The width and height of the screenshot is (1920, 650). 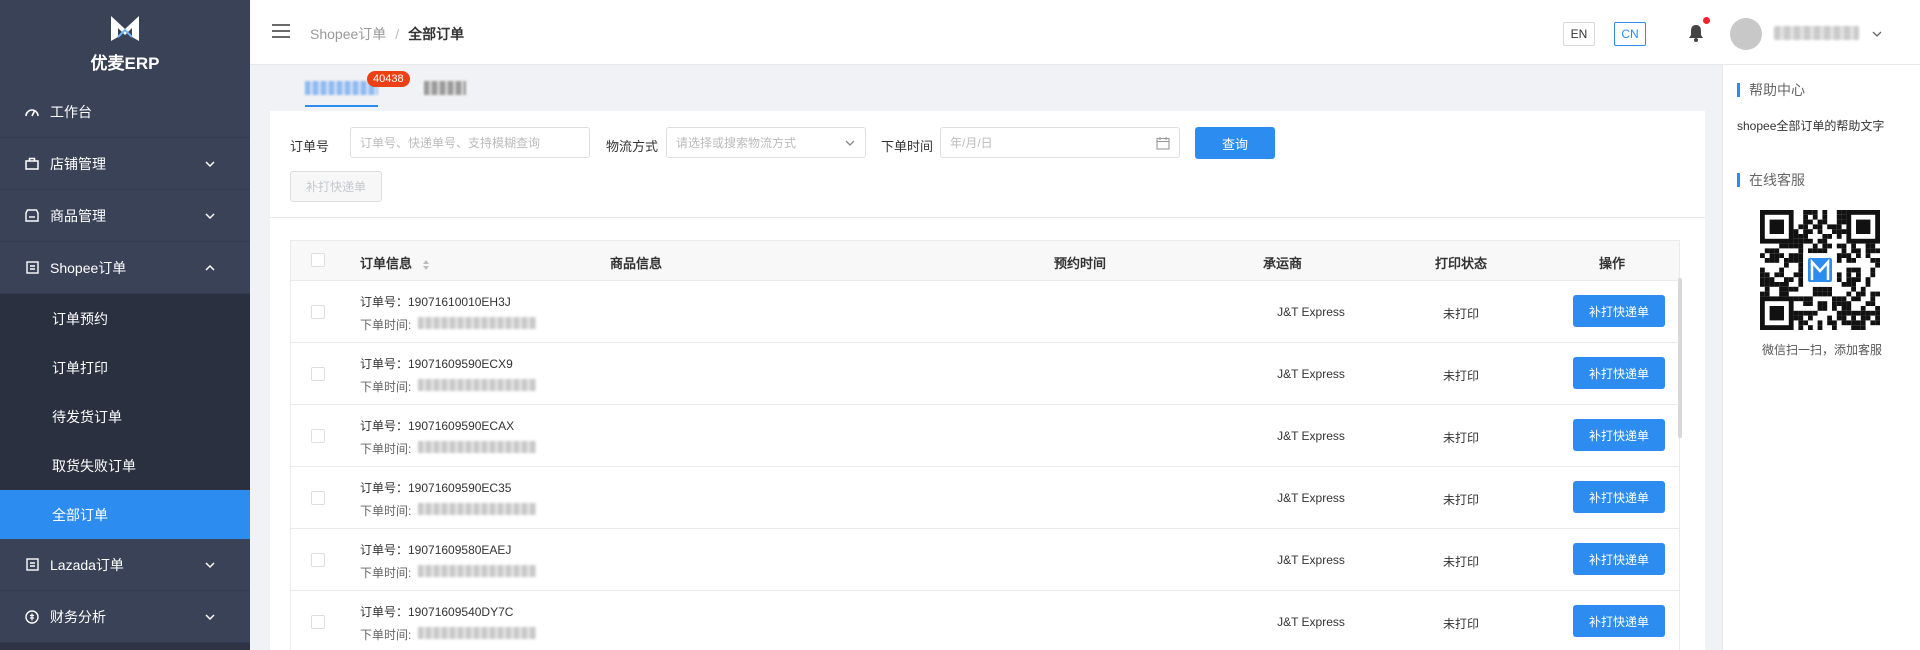 I want to click on sidebar-item-workbench: 工作台, so click(x=125, y=112).